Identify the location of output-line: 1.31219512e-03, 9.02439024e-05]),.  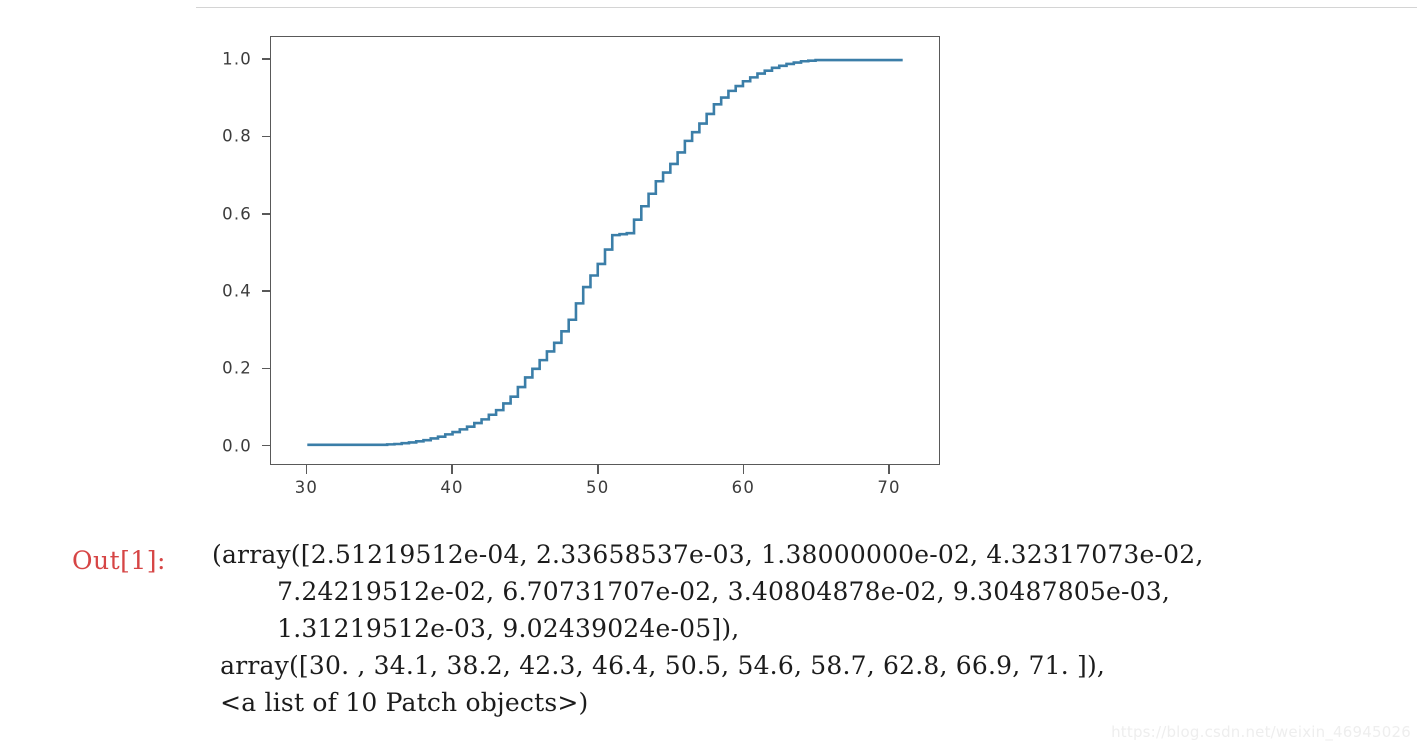
(476, 628).